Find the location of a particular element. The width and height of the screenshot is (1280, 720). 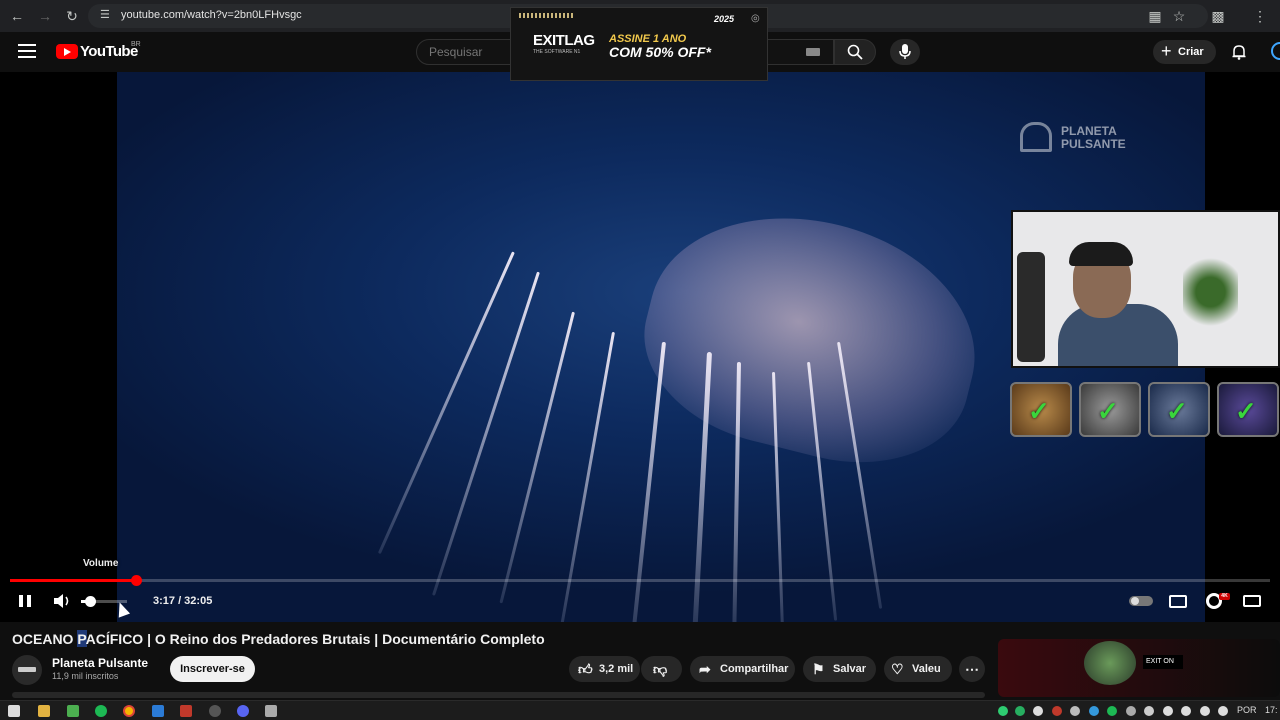

save-icon: ⚑ is located at coordinates (818, 669).